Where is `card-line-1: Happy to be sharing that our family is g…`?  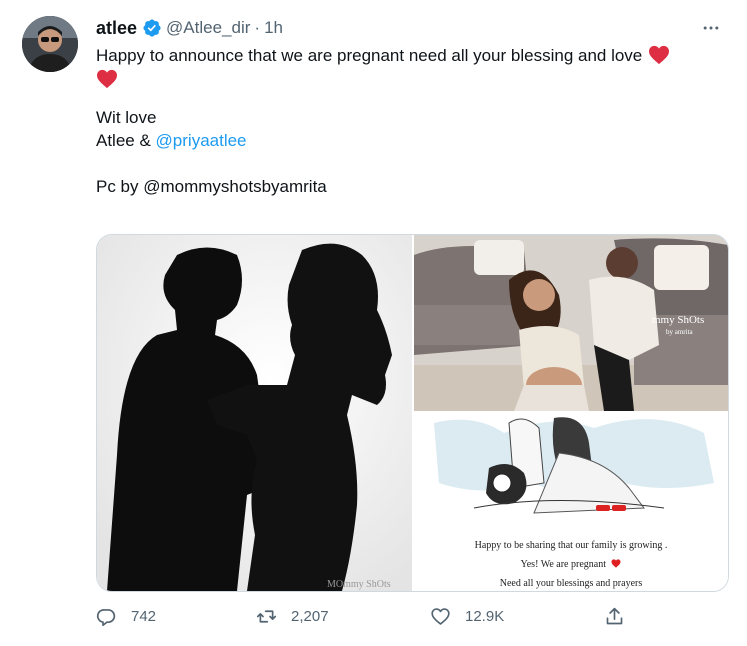
card-line-1: Happy to be sharing that our family is g… is located at coordinates (571, 545).